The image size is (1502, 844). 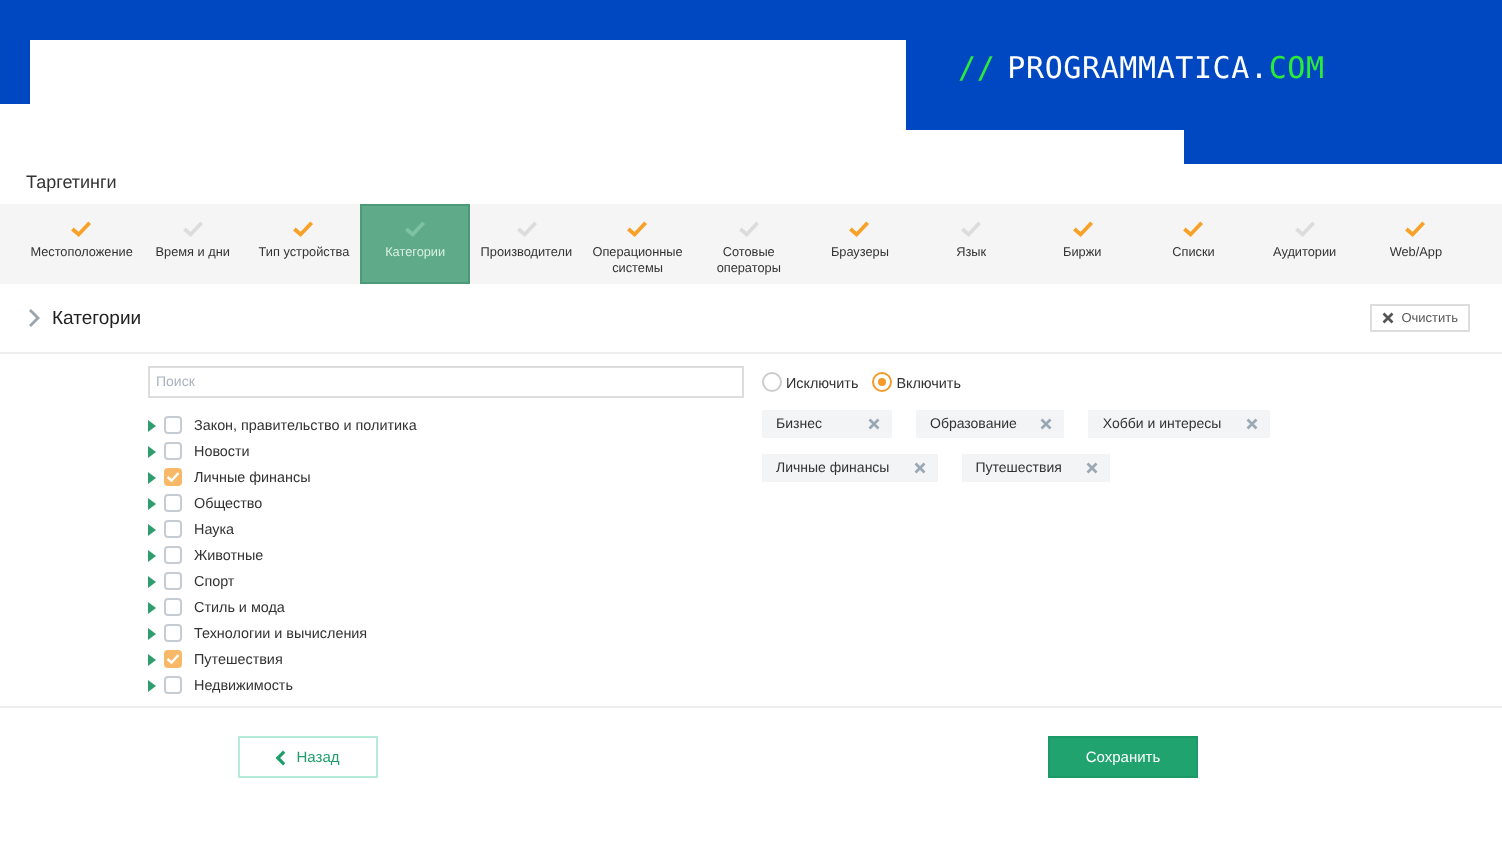 I want to click on close-icon, so click(x=1387, y=318).